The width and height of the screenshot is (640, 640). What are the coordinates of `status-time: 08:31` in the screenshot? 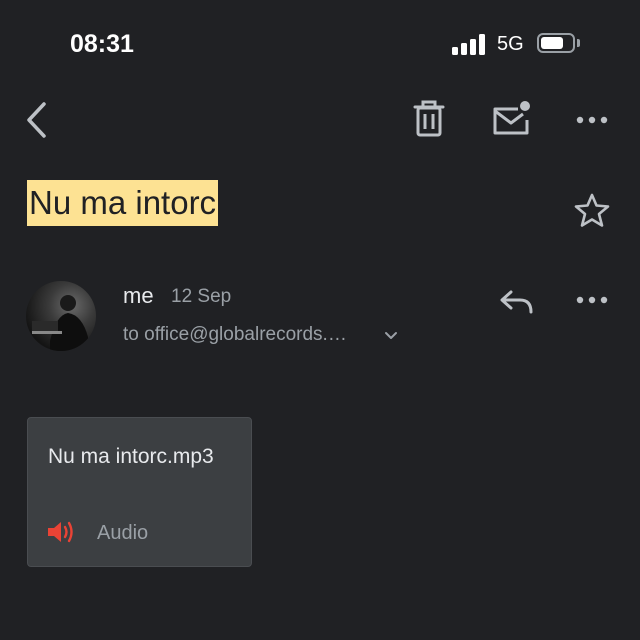 It's located at (102, 44).